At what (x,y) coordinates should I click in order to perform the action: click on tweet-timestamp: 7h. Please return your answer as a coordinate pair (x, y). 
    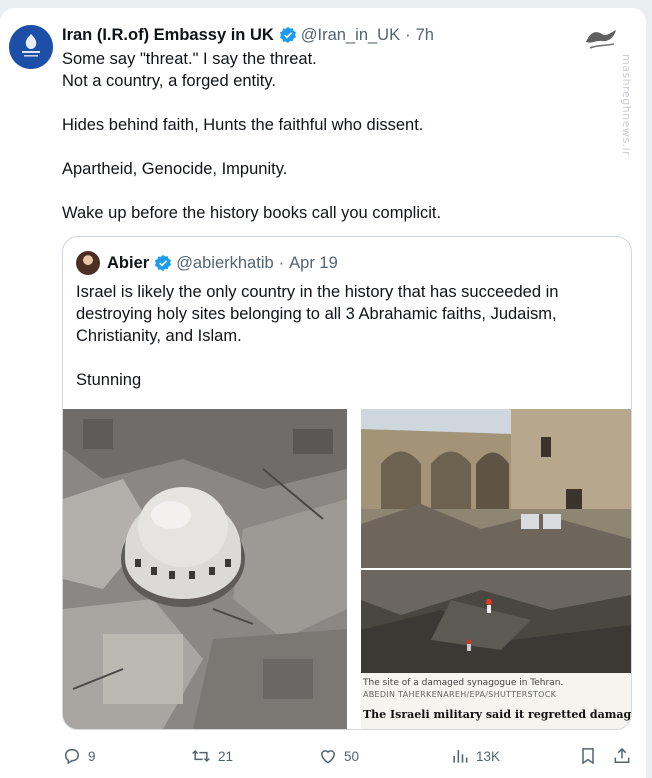
    Looking at the image, I should click on (425, 35).